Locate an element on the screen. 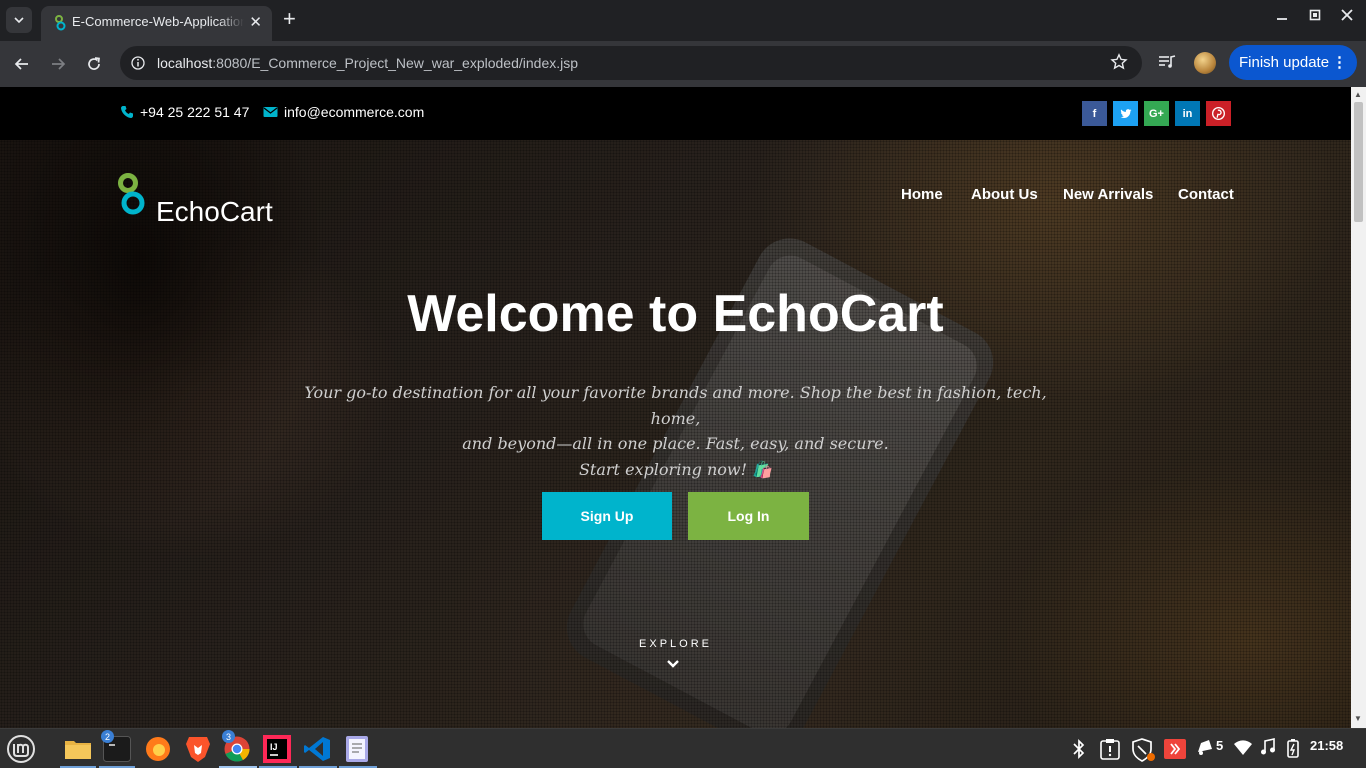 This screenshot has height=768, width=1366. url-host: localhost is located at coordinates (185, 63).